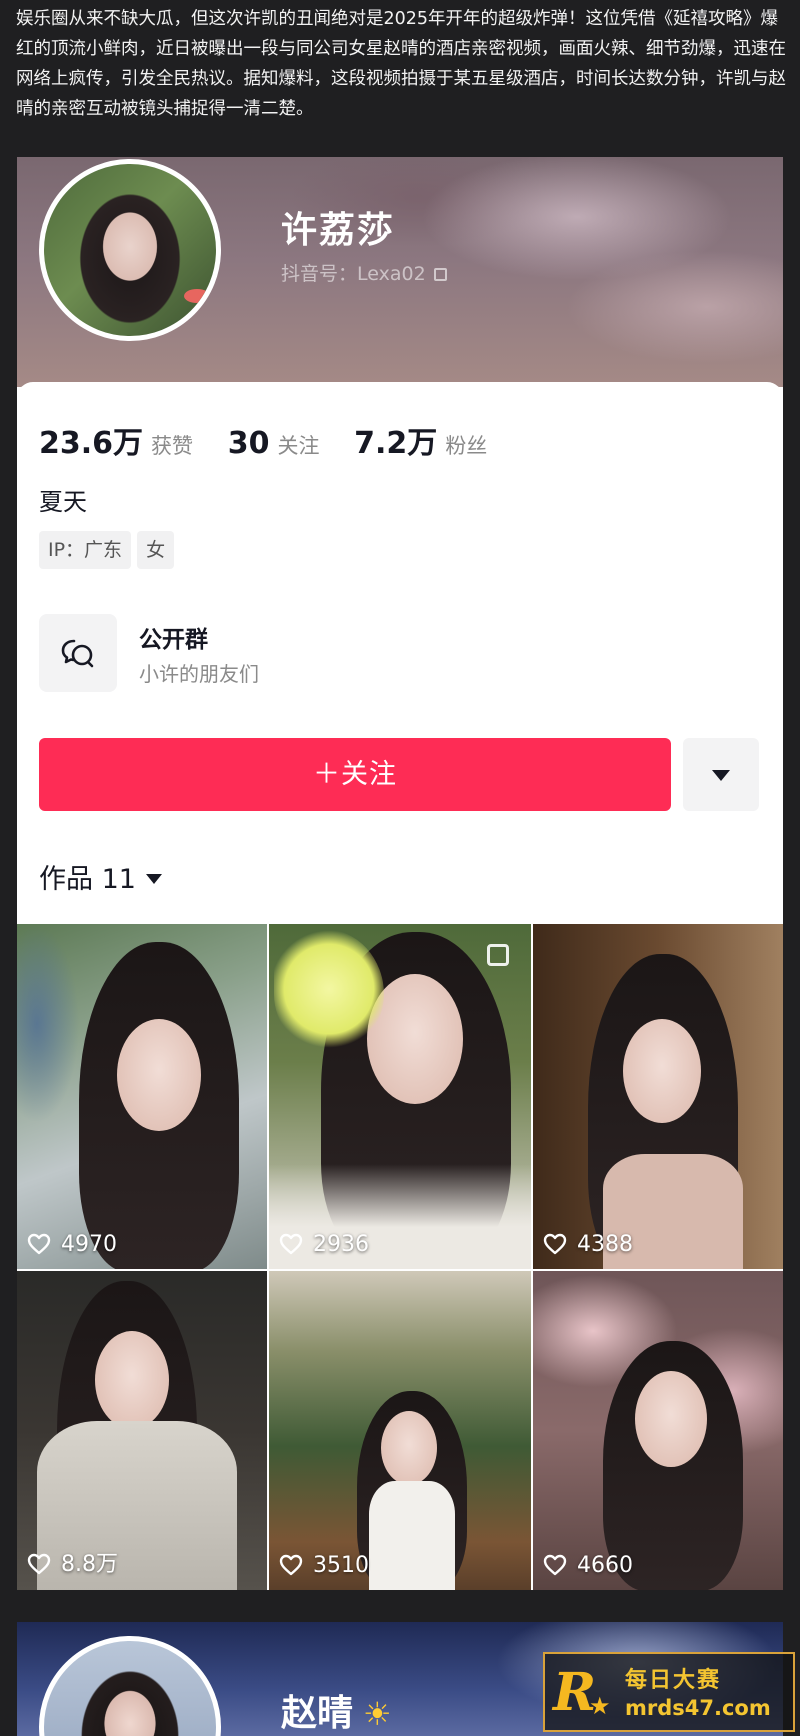 The width and height of the screenshot is (800, 1736). I want to click on like-number: 4388, so click(605, 1244).